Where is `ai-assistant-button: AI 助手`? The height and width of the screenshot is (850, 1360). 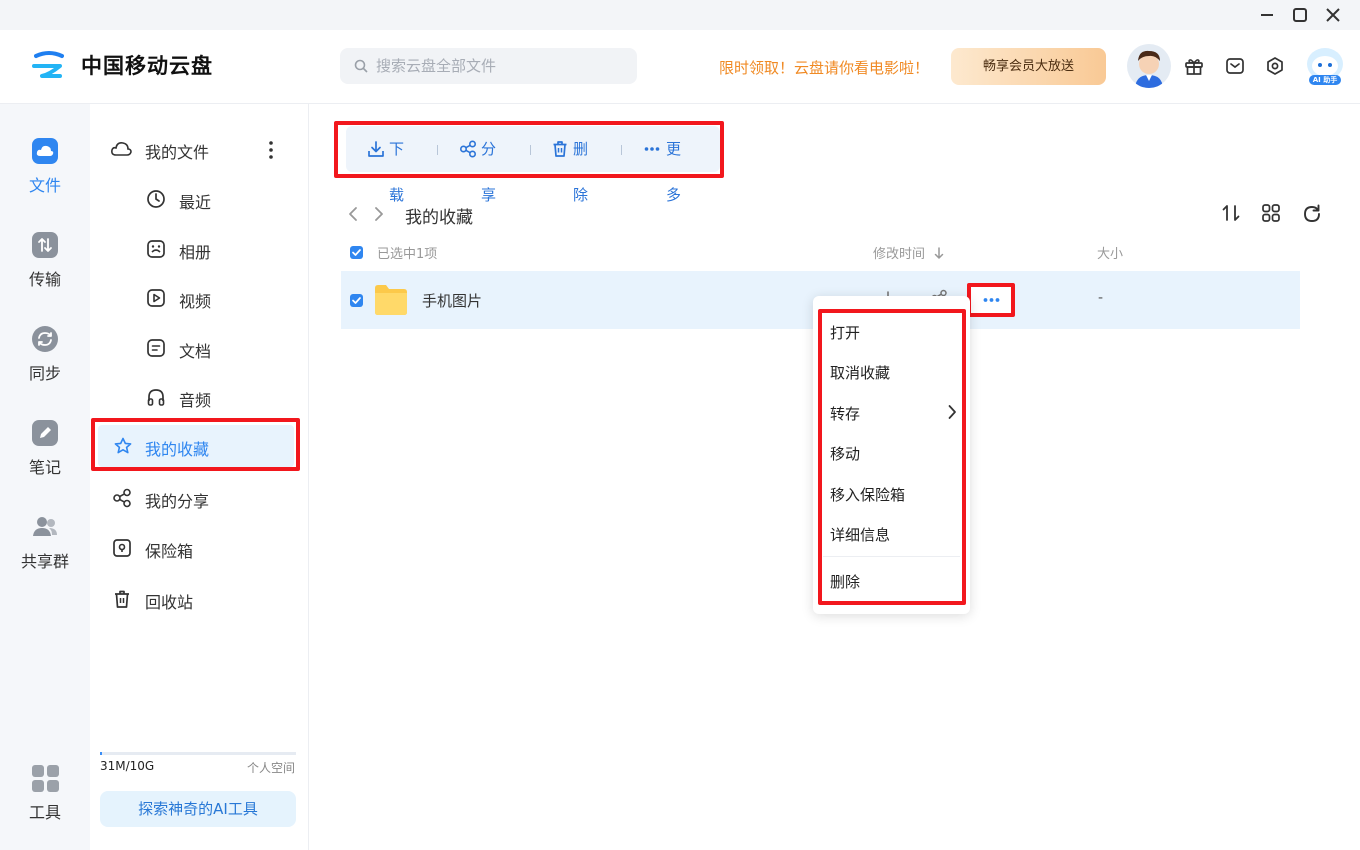
ai-assistant-button: AI 助手 is located at coordinates (1325, 66).